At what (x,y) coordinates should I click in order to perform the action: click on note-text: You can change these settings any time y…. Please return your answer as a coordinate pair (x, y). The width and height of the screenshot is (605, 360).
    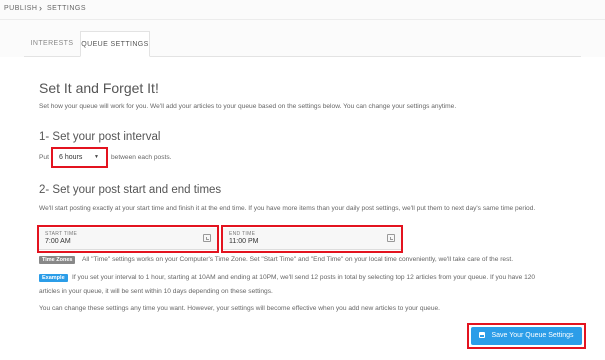
    Looking at the image, I should click on (239, 308).